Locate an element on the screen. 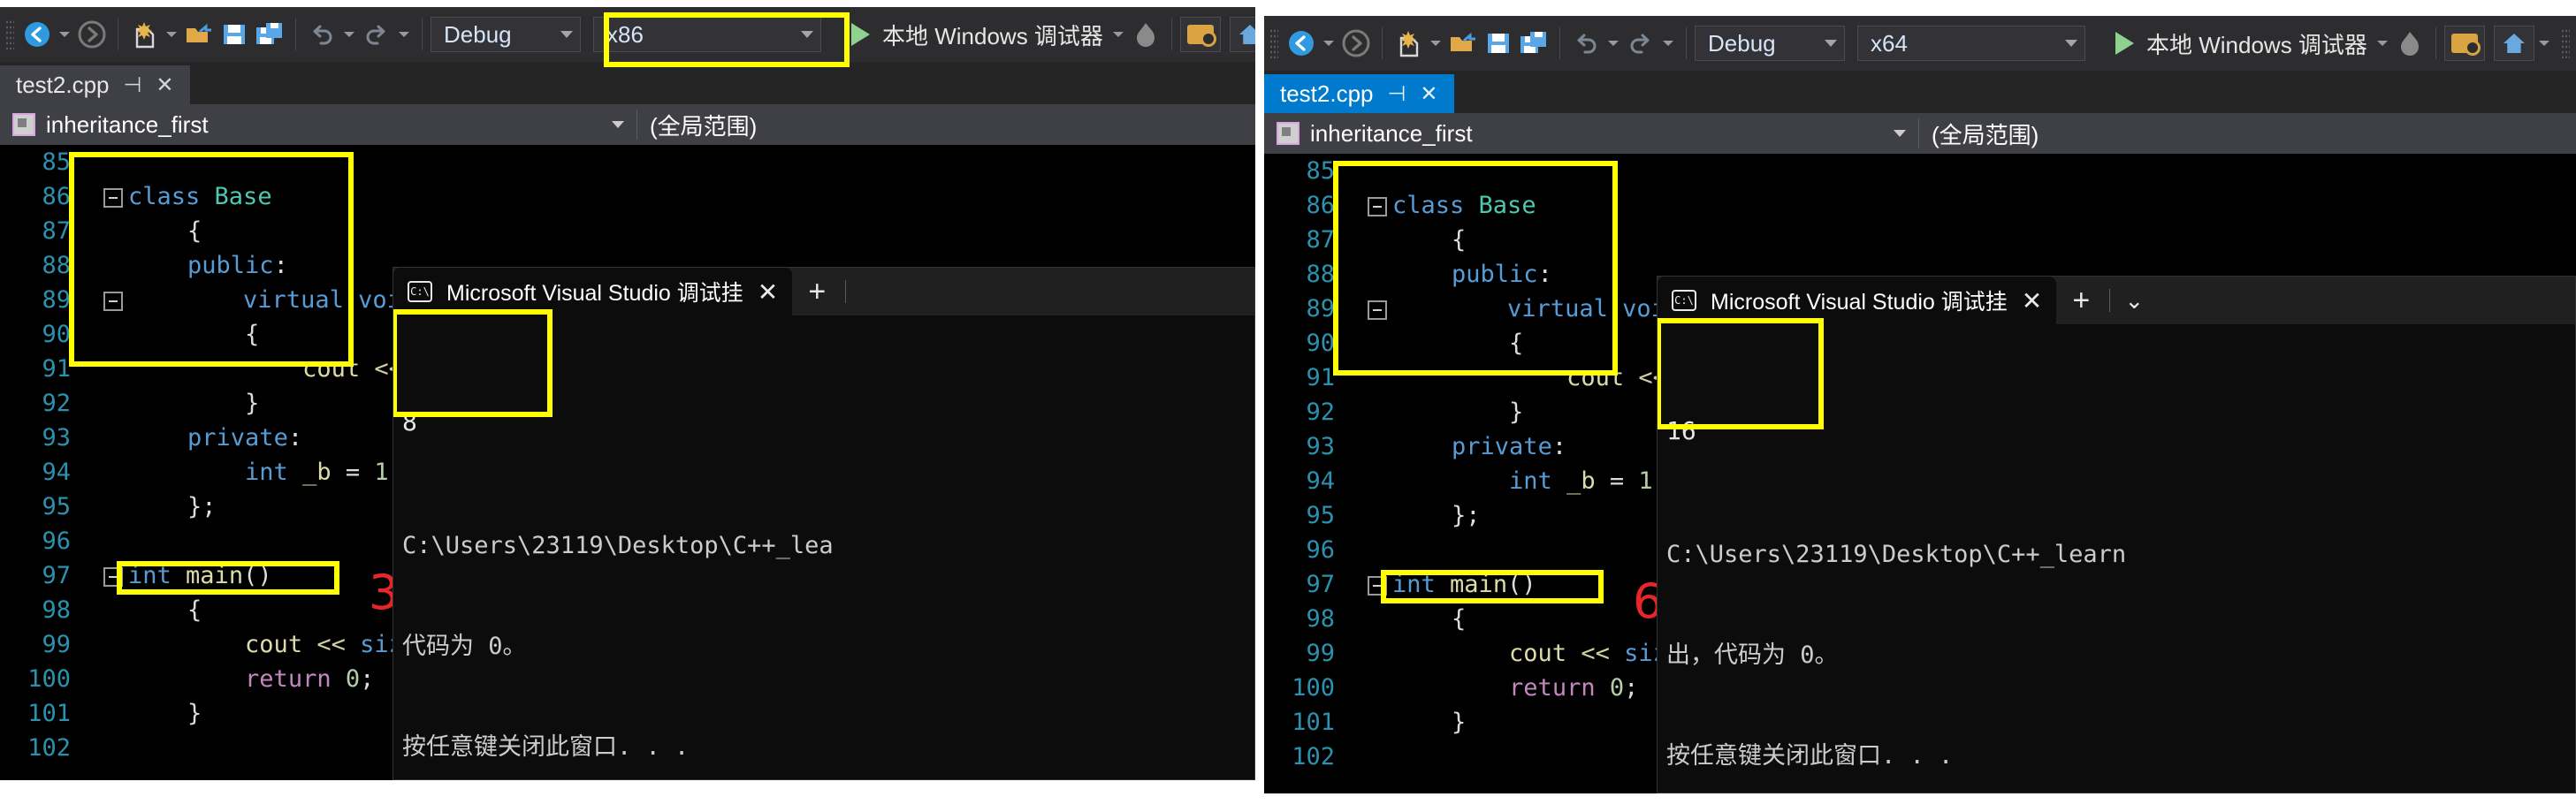  solution-configuration-value: Debug is located at coordinates (478, 34).